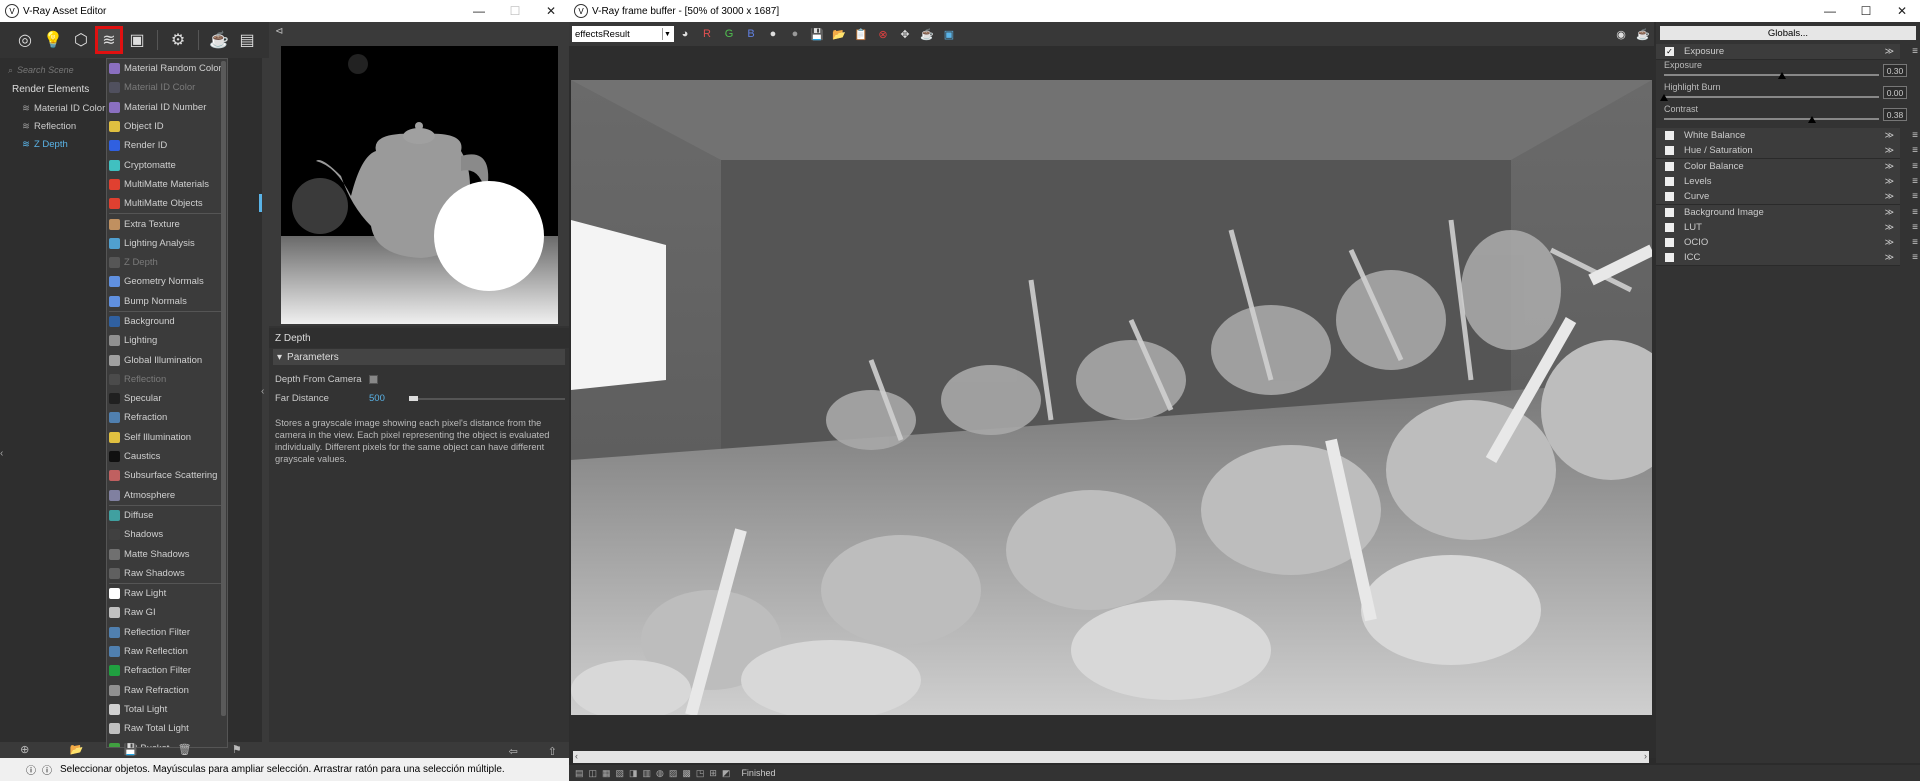 The width and height of the screenshot is (1920, 781). What do you see at coordinates (1621, 34) in the screenshot?
I see `stop-render-icon: ◉` at bounding box center [1621, 34].